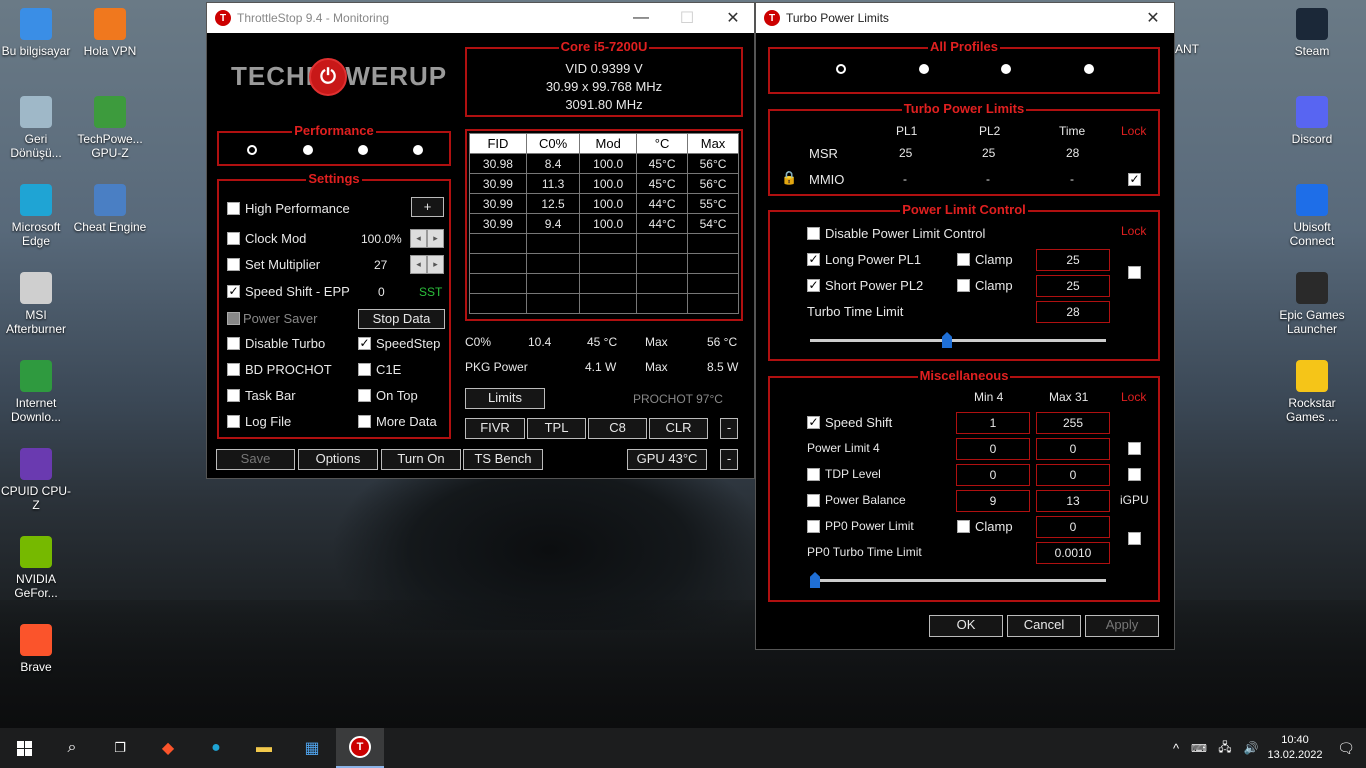 Image resolution: width=1366 pixels, height=768 pixels. Describe the element at coordinates (617, 428) in the screenshot. I see `c8-button: C8` at that location.